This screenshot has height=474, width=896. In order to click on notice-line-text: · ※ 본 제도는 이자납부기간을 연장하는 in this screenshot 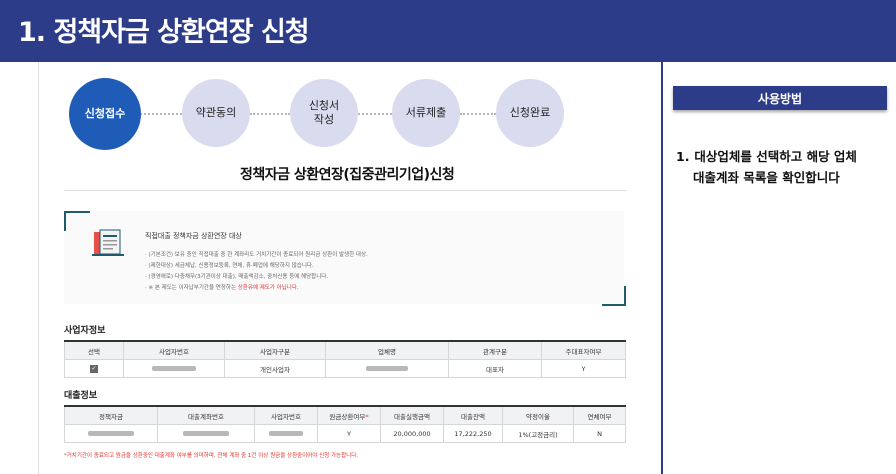, I will do `click(191, 288)`.